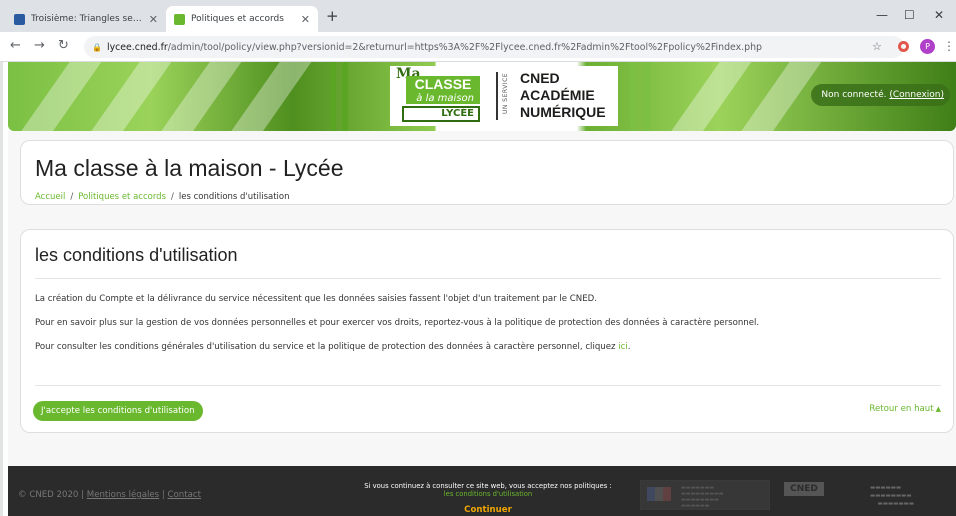 The height and width of the screenshot is (516, 956). I want to click on cned-line: ACADÉMIE, so click(557, 95).